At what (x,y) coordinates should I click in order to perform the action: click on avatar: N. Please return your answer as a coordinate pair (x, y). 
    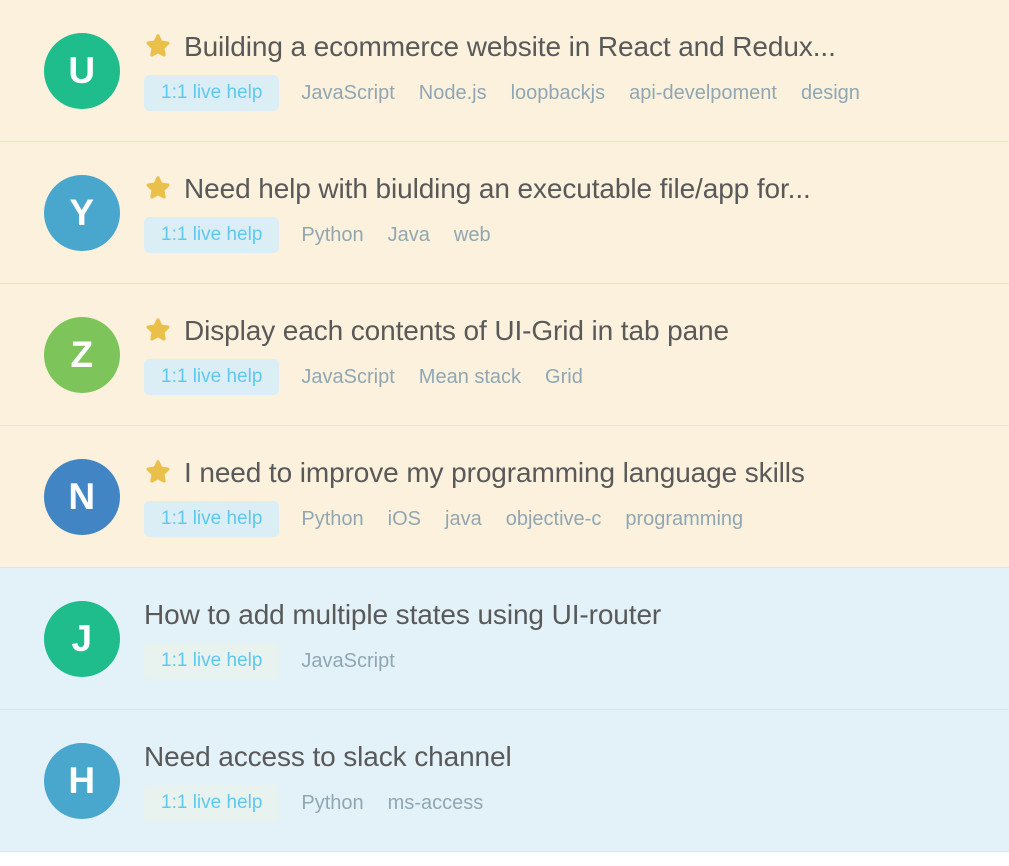
    Looking at the image, I should click on (82, 496).